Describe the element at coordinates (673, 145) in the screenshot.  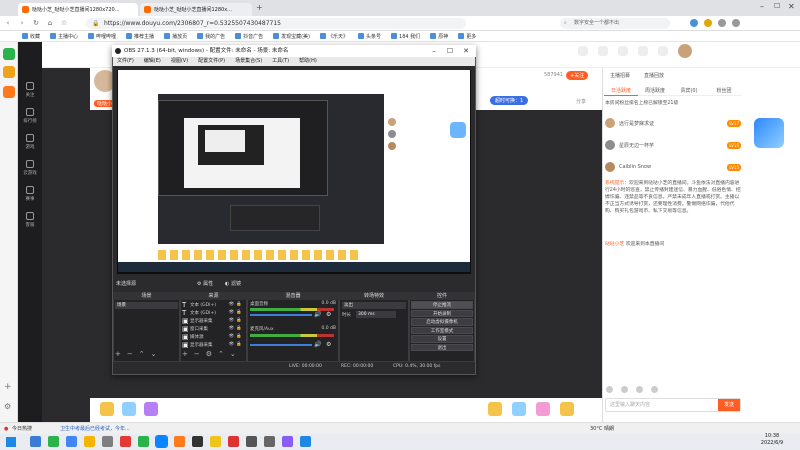
I see `top-user-row: 星辰无边一杯芋 LV16` at that location.